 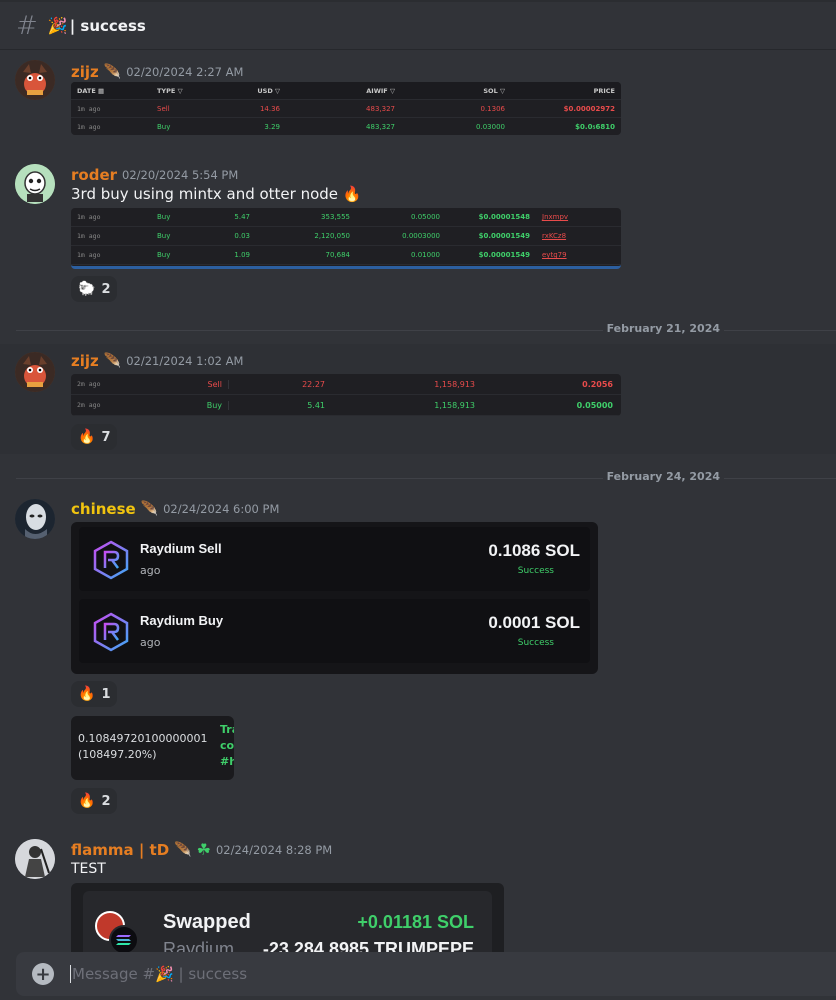 What do you see at coordinates (87, 289) in the screenshot?
I see `sheep-emoji: 🐑` at bounding box center [87, 289].